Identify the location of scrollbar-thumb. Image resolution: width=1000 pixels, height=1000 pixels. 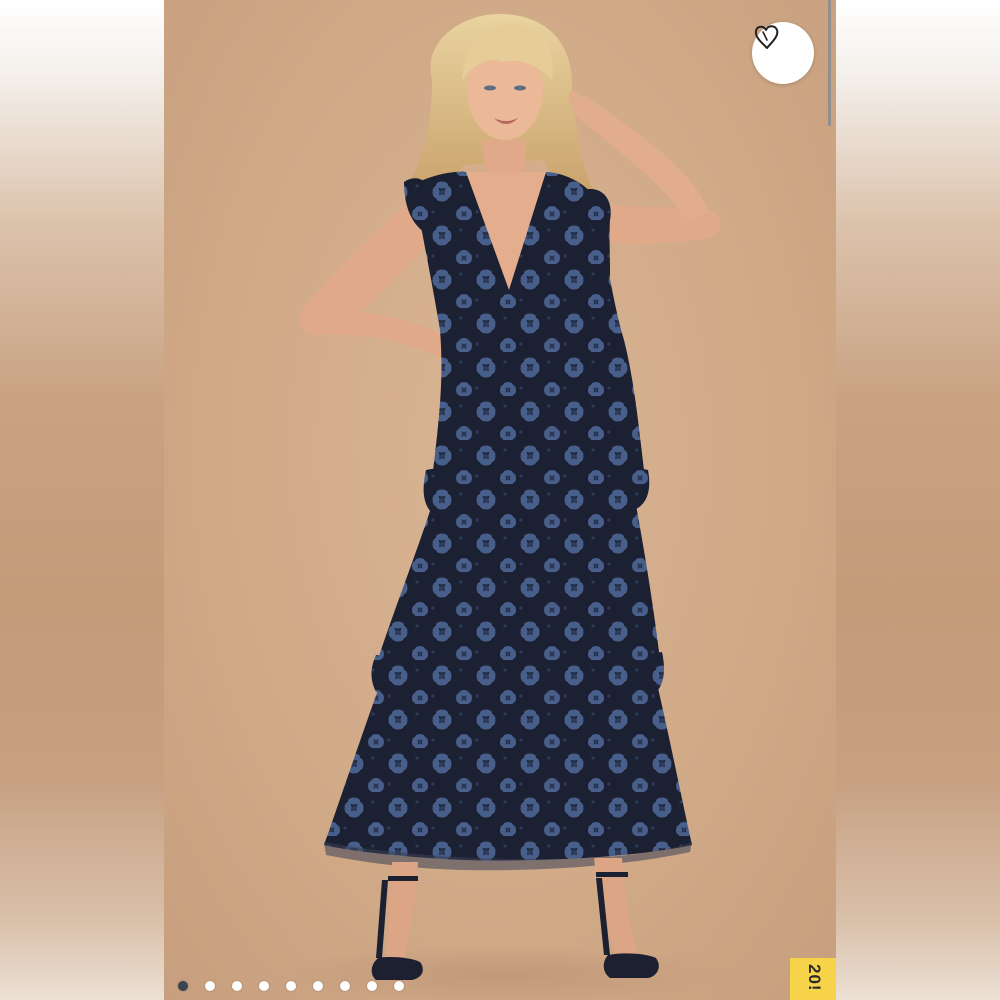
(829, 63).